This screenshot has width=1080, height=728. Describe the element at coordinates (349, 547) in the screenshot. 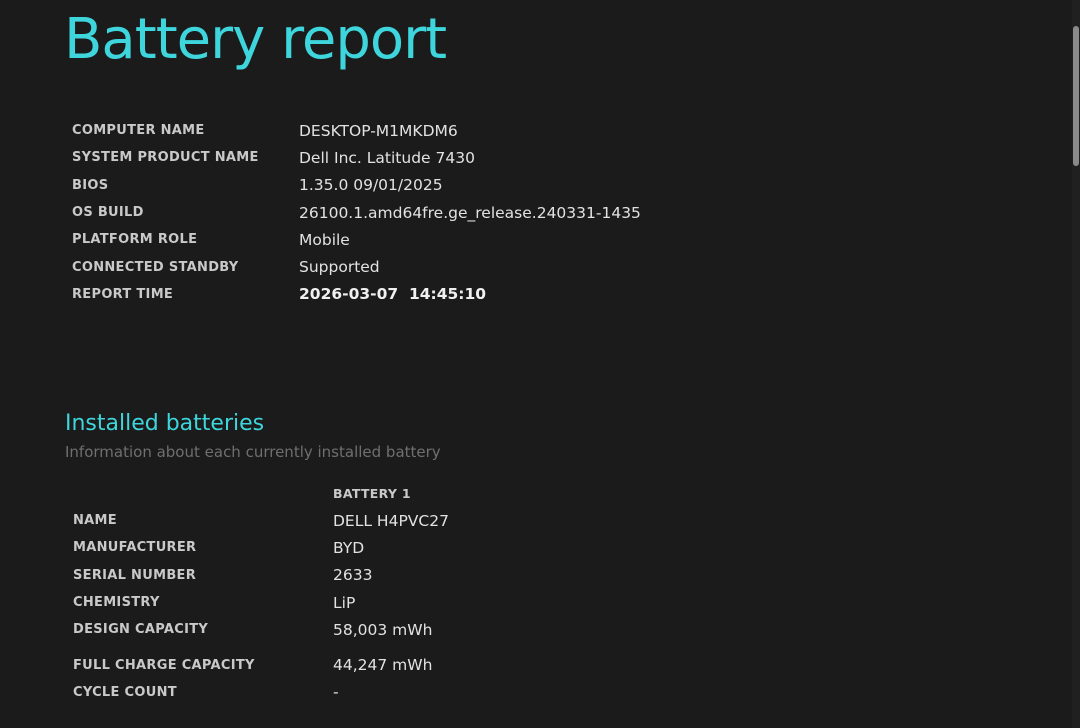

I see `battery-value: BYD` at that location.